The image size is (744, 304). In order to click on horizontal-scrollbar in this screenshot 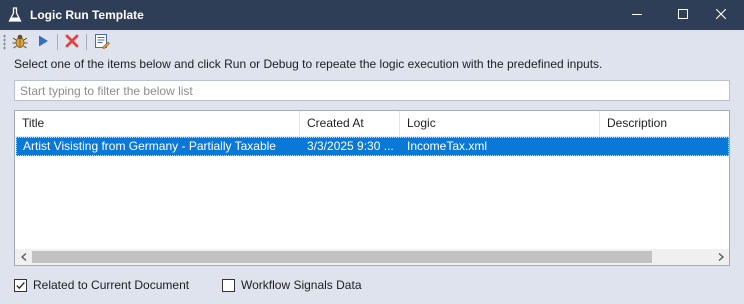, I will do `click(372, 257)`.